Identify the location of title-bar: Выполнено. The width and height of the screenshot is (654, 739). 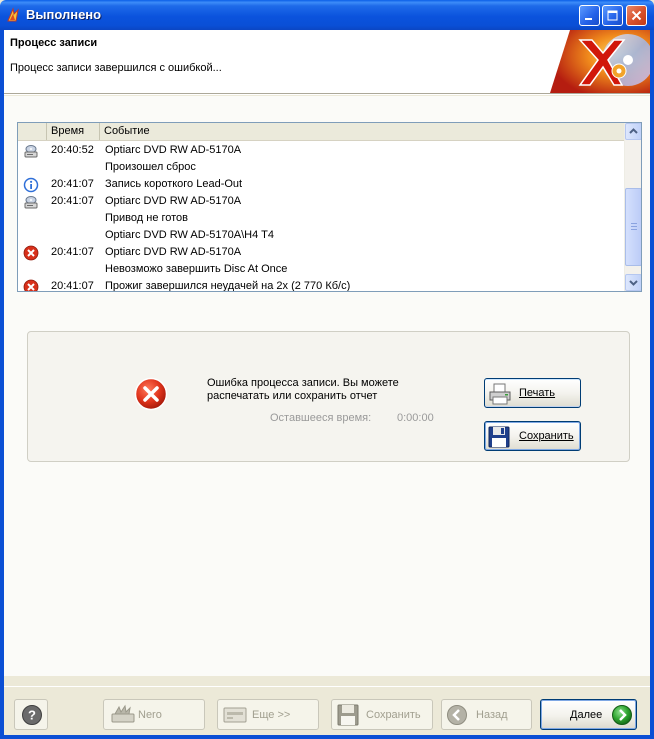
(327, 15).